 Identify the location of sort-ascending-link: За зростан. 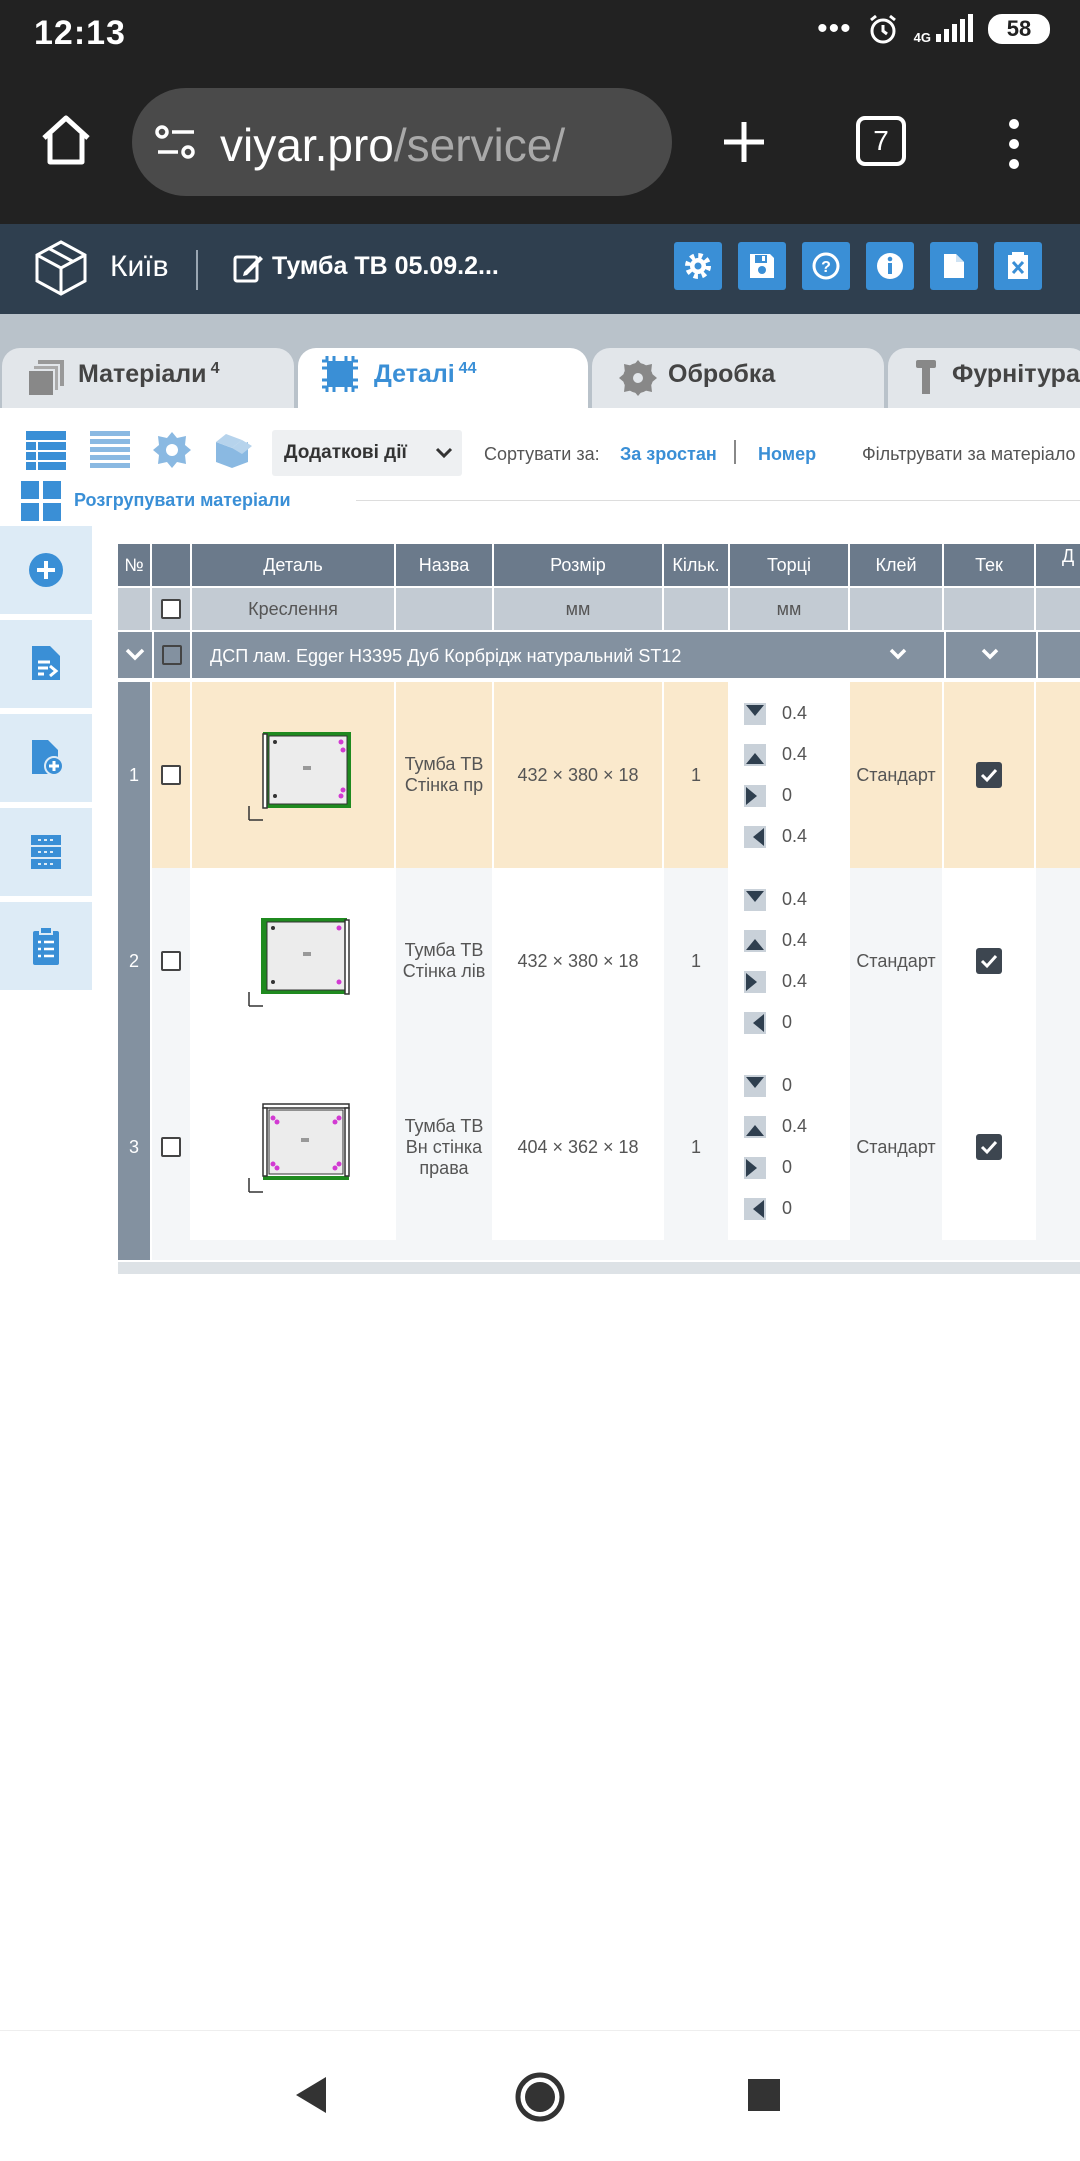
(670, 454).